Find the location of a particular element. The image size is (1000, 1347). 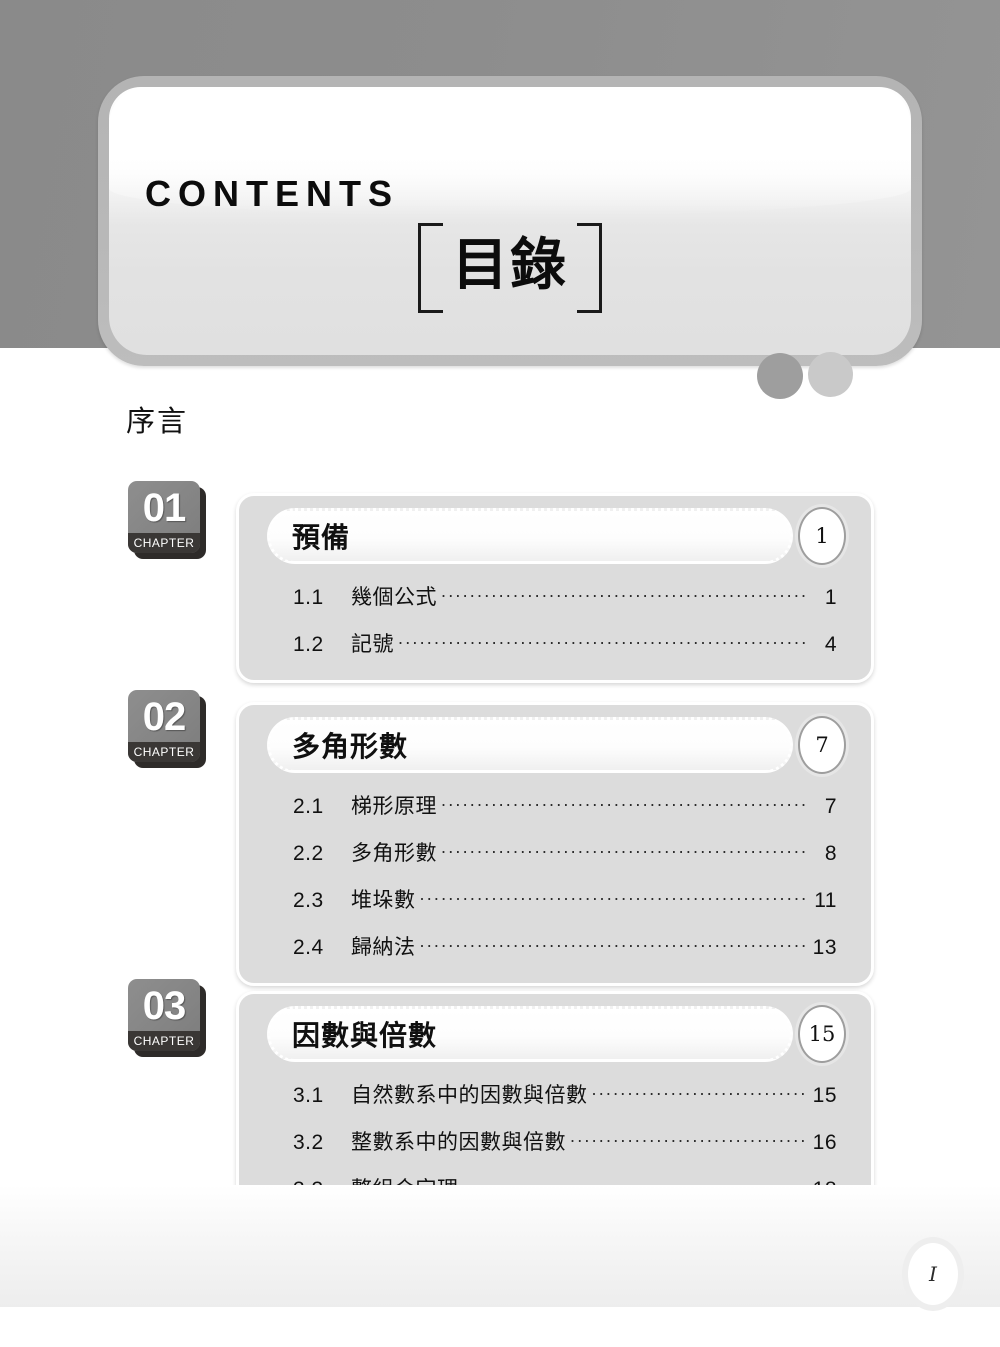

decorative-dot-light-icon is located at coordinates (830, 374).